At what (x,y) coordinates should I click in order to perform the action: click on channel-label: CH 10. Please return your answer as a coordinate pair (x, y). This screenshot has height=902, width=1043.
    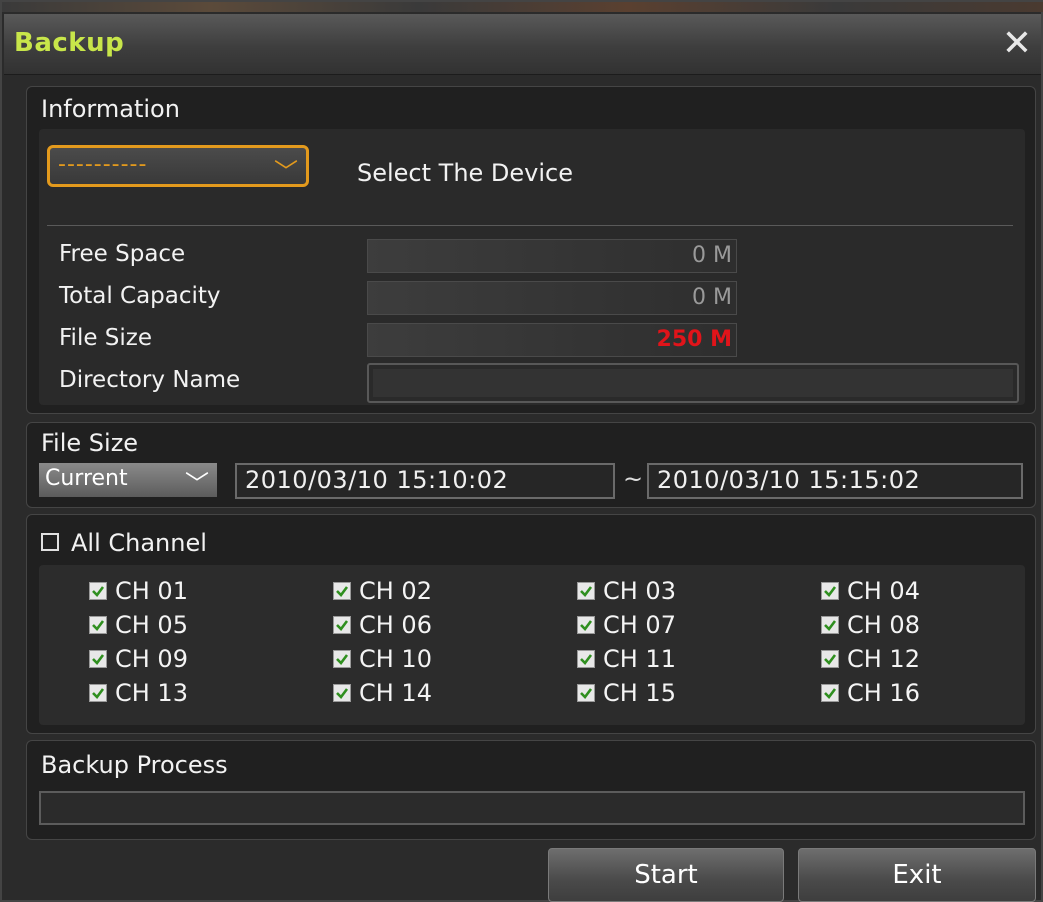
    Looking at the image, I should click on (395, 659).